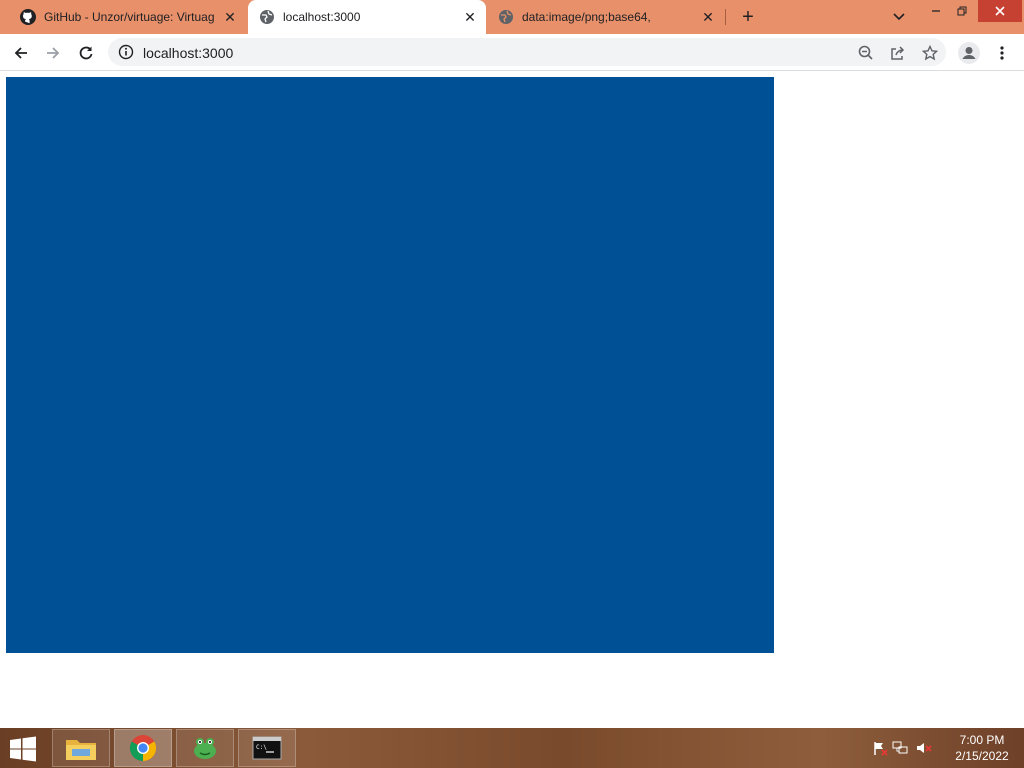 The height and width of the screenshot is (768, 1024). Describe the element at coordinates (899, 17) in the screenshot. I see `tab-search-chevron-icon` at that location.